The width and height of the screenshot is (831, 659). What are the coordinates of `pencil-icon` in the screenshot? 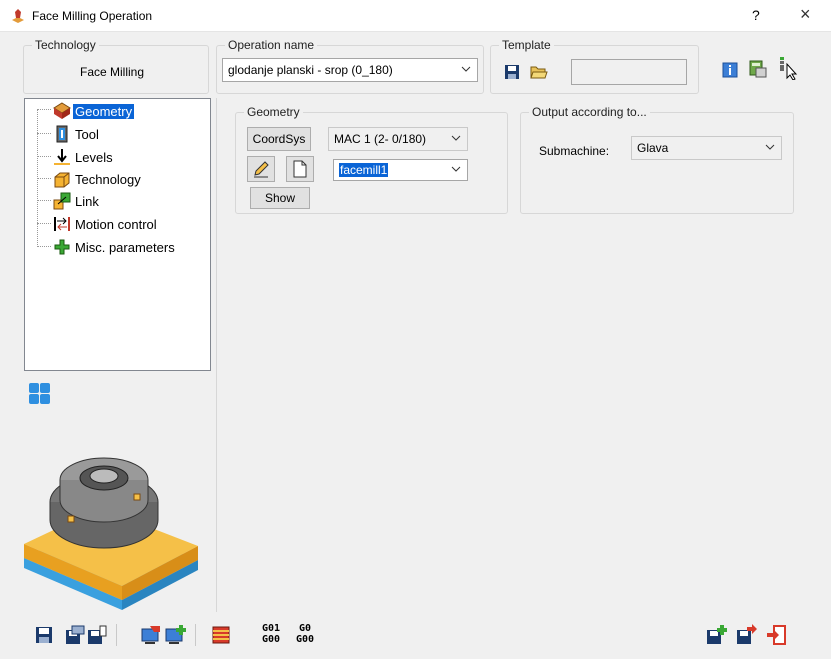 It's located at (261, 169).